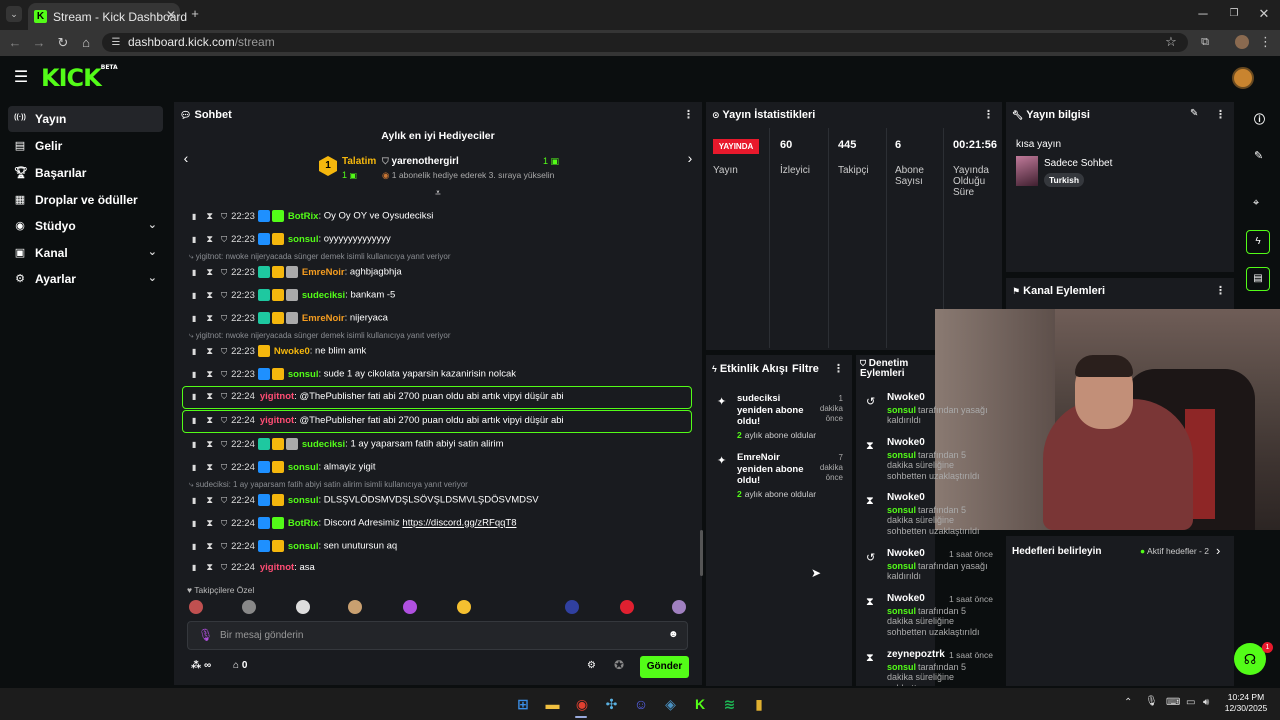 Image resolution: width=1280 pixels, height=720 pixels. I want to click on bookmark-star-icon: ☆, so click(1171, 42).